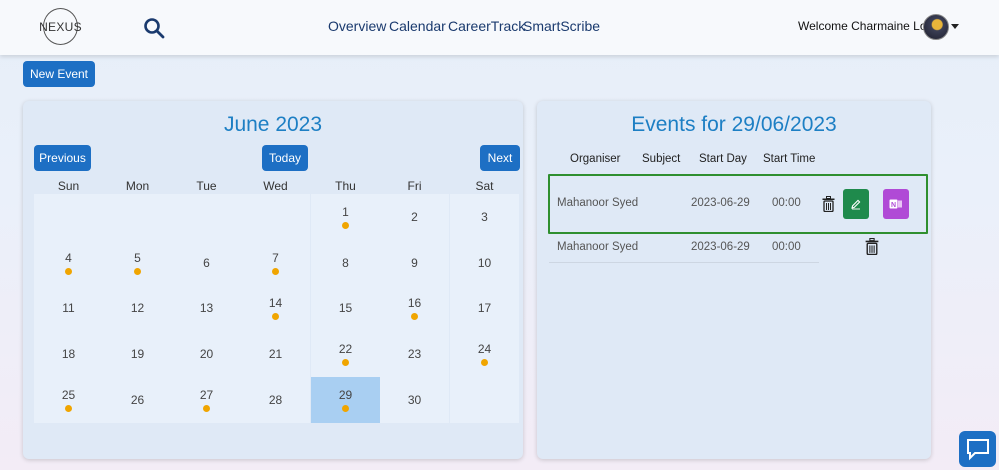 Image resolution: width=999 pixels, height=470 pixels. I want to click on onenote-button: N, so click(896, 204).